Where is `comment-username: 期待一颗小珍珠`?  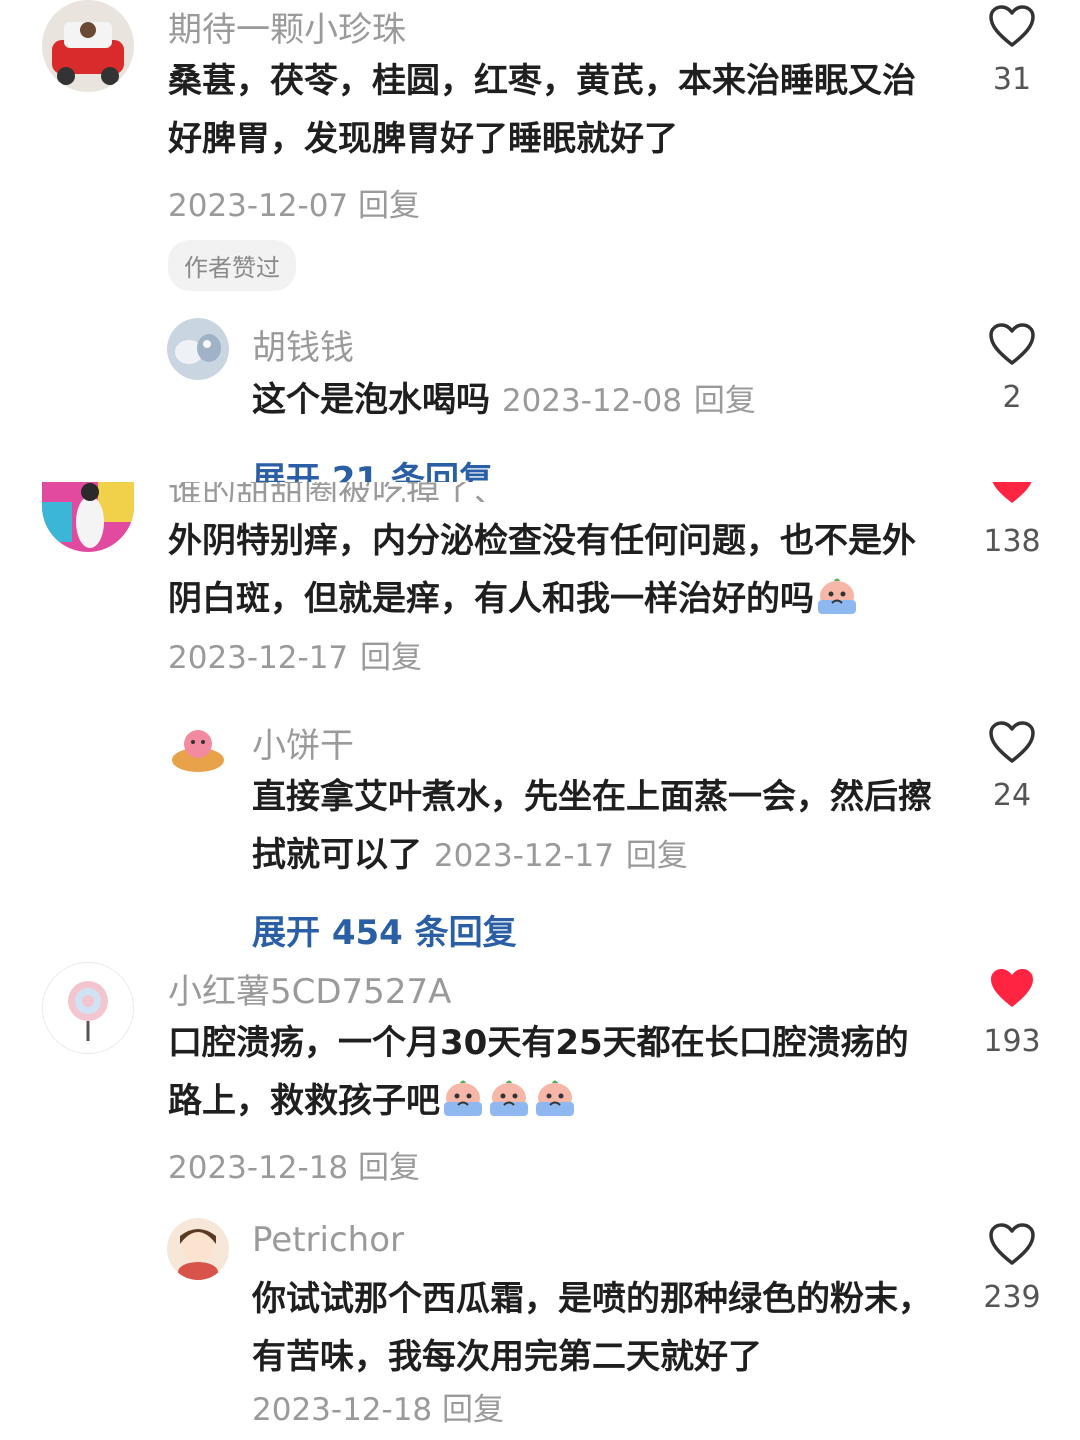 comment-username: 期待一颗小珍珠 is located at coordinates (287, 26).